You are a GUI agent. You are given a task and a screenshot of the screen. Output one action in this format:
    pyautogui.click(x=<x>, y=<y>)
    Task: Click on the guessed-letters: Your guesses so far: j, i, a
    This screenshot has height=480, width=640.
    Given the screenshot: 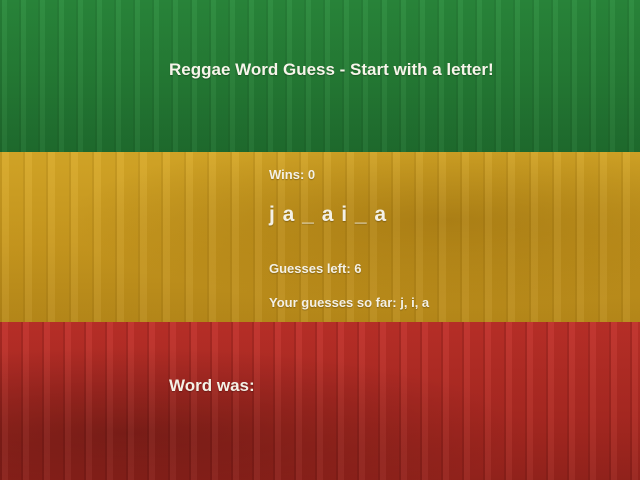 What is the action you would take?
    pyautogui.click(x=349, y=302)
    